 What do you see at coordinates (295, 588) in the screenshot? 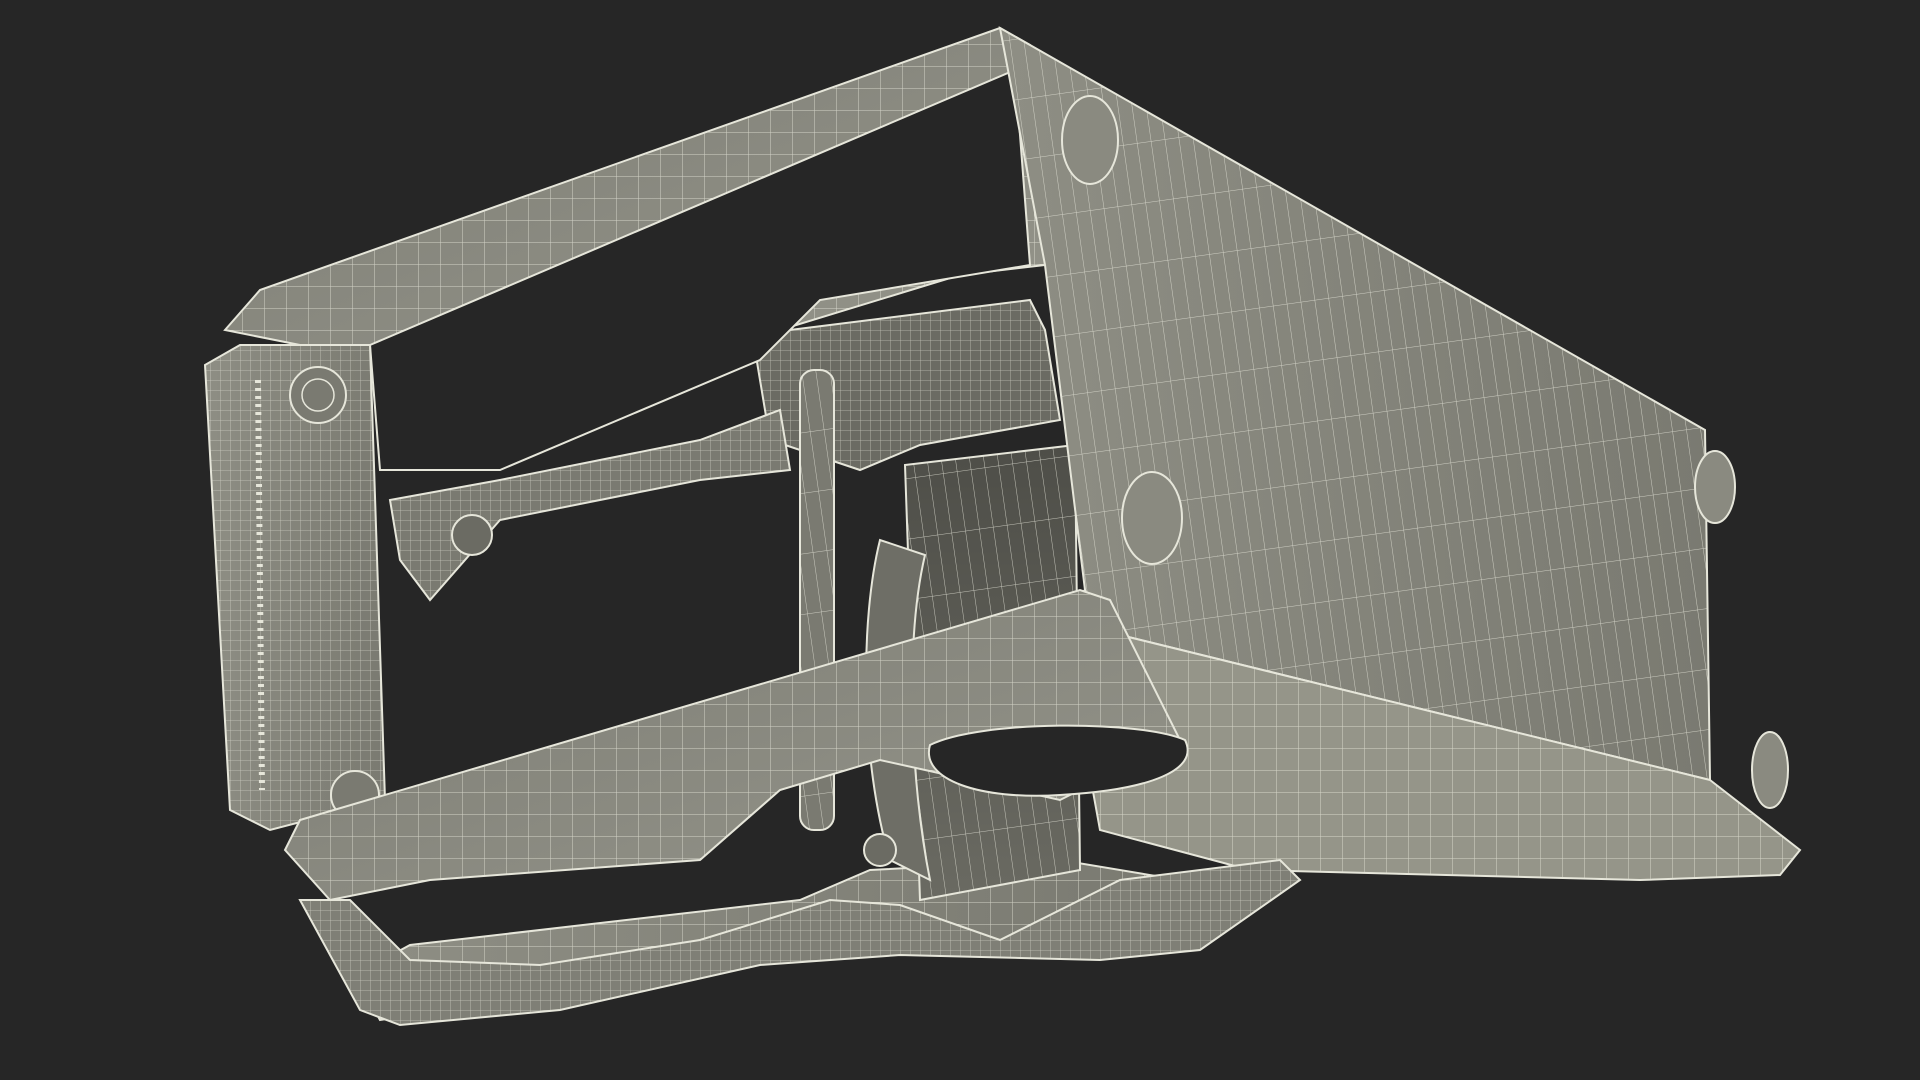
I see `left-post` at bounding box center [295, 588].